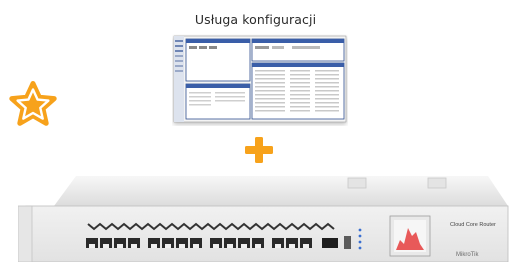  Describe the element at coordinates (260, 79) in the screenshot. I see `configuration-screenshot` at that location.